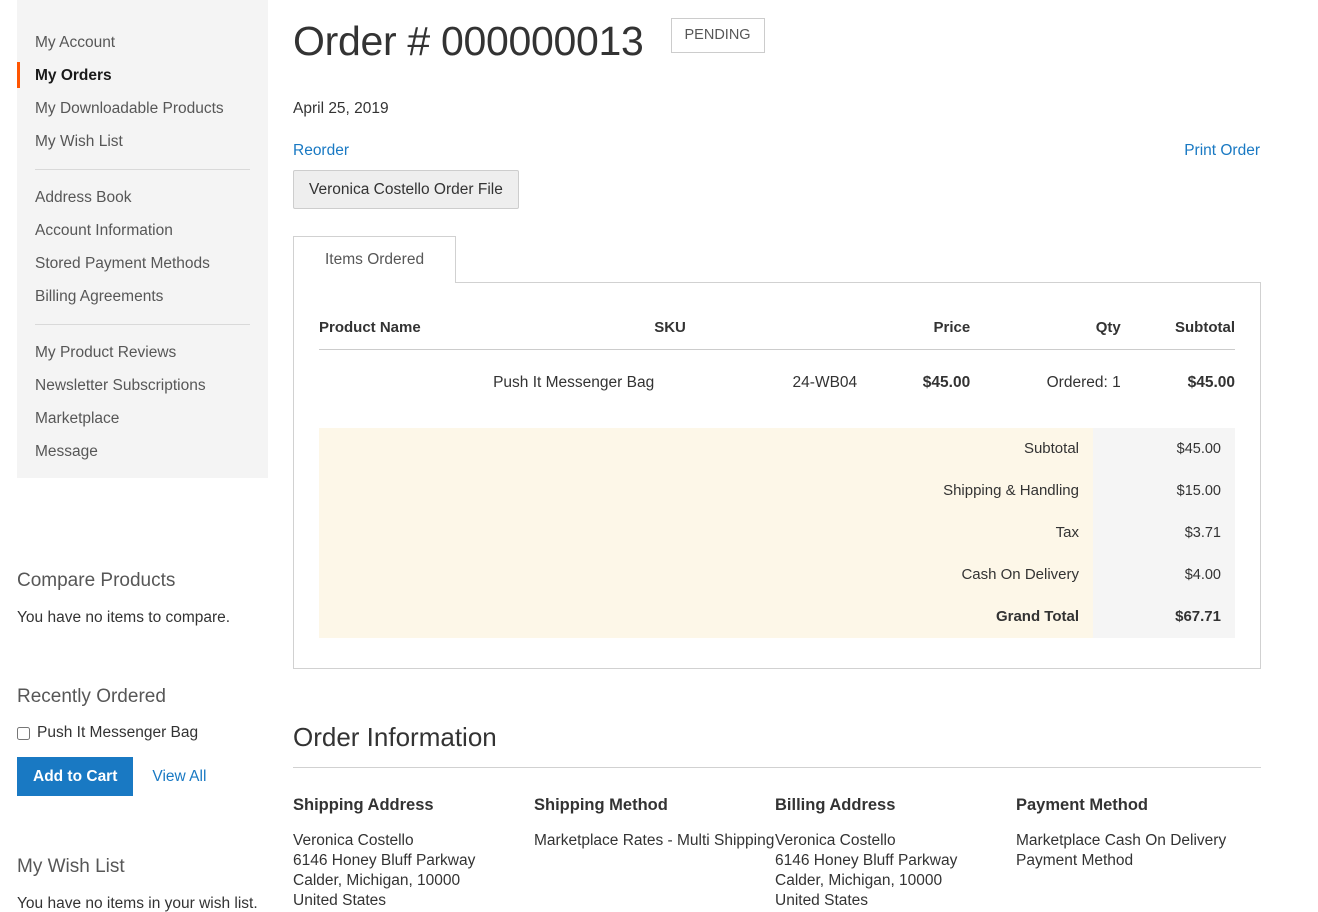  I want to click on order-info-line: Marketplace Rates - Multi Shipping, so click(654, 840).